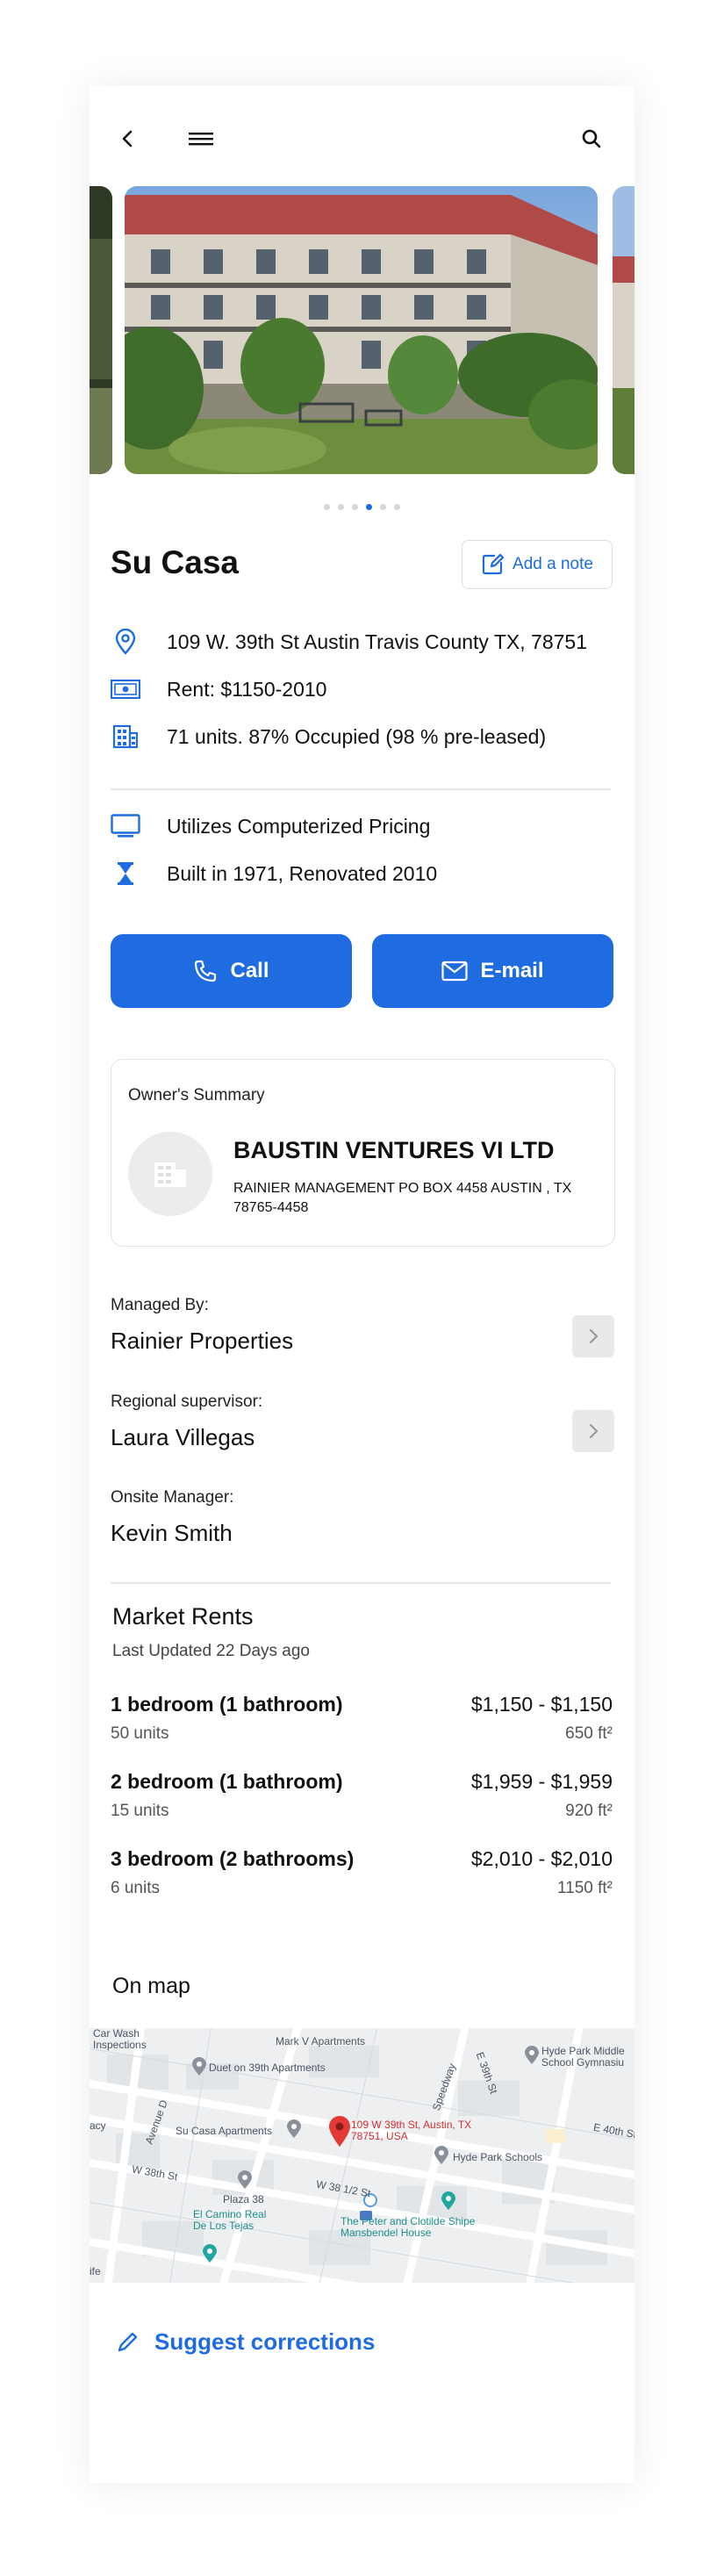 The height and width of the screenshot is (2576, 724). What do you see at coordinates (196, 1095) in the screenshot?
I see `owner-section-label: Owner's Summary` at bounding box center [196, 1095].